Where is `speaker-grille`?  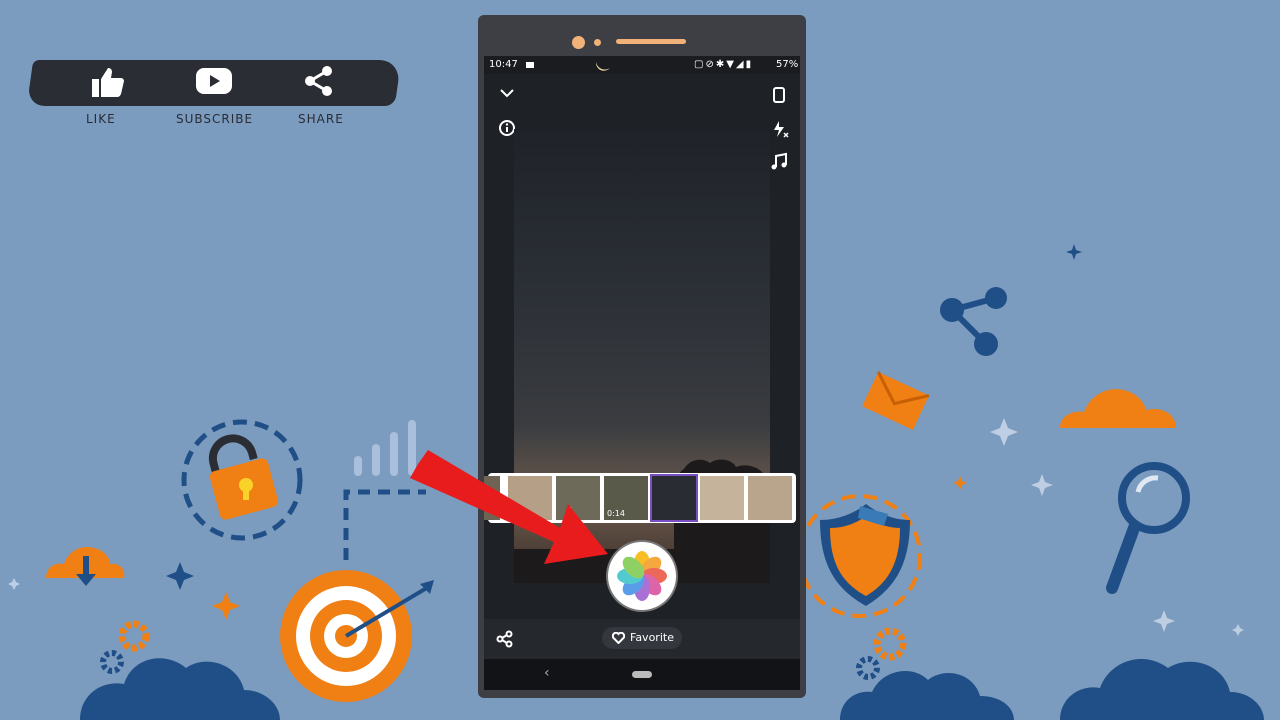
speaker-grille is located at coordinates (651, 41).